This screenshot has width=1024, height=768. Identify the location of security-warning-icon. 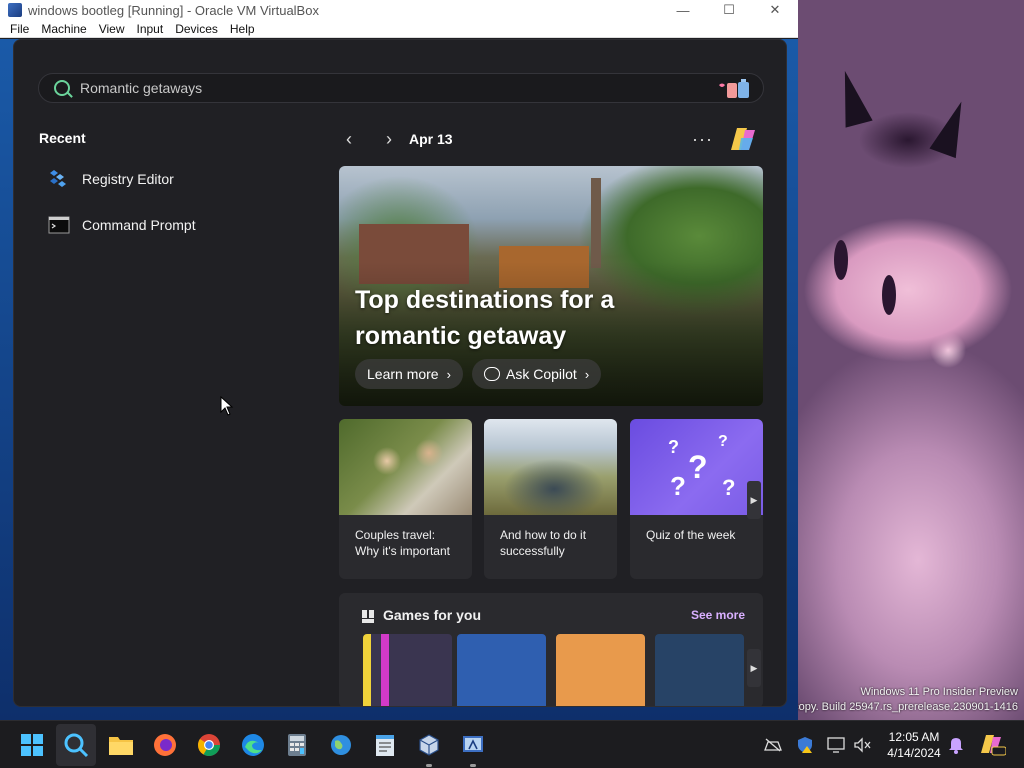
(805, 745).